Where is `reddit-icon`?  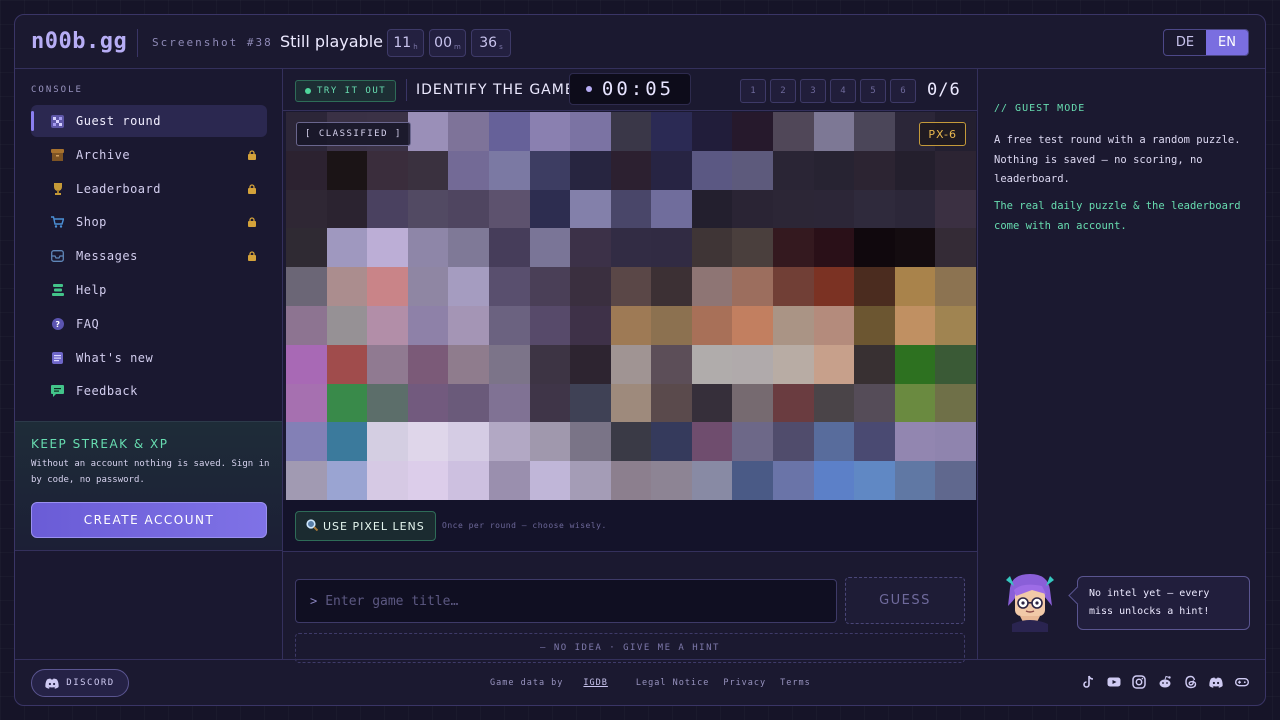
reddit-icon is located at coordinates (1165, 682).